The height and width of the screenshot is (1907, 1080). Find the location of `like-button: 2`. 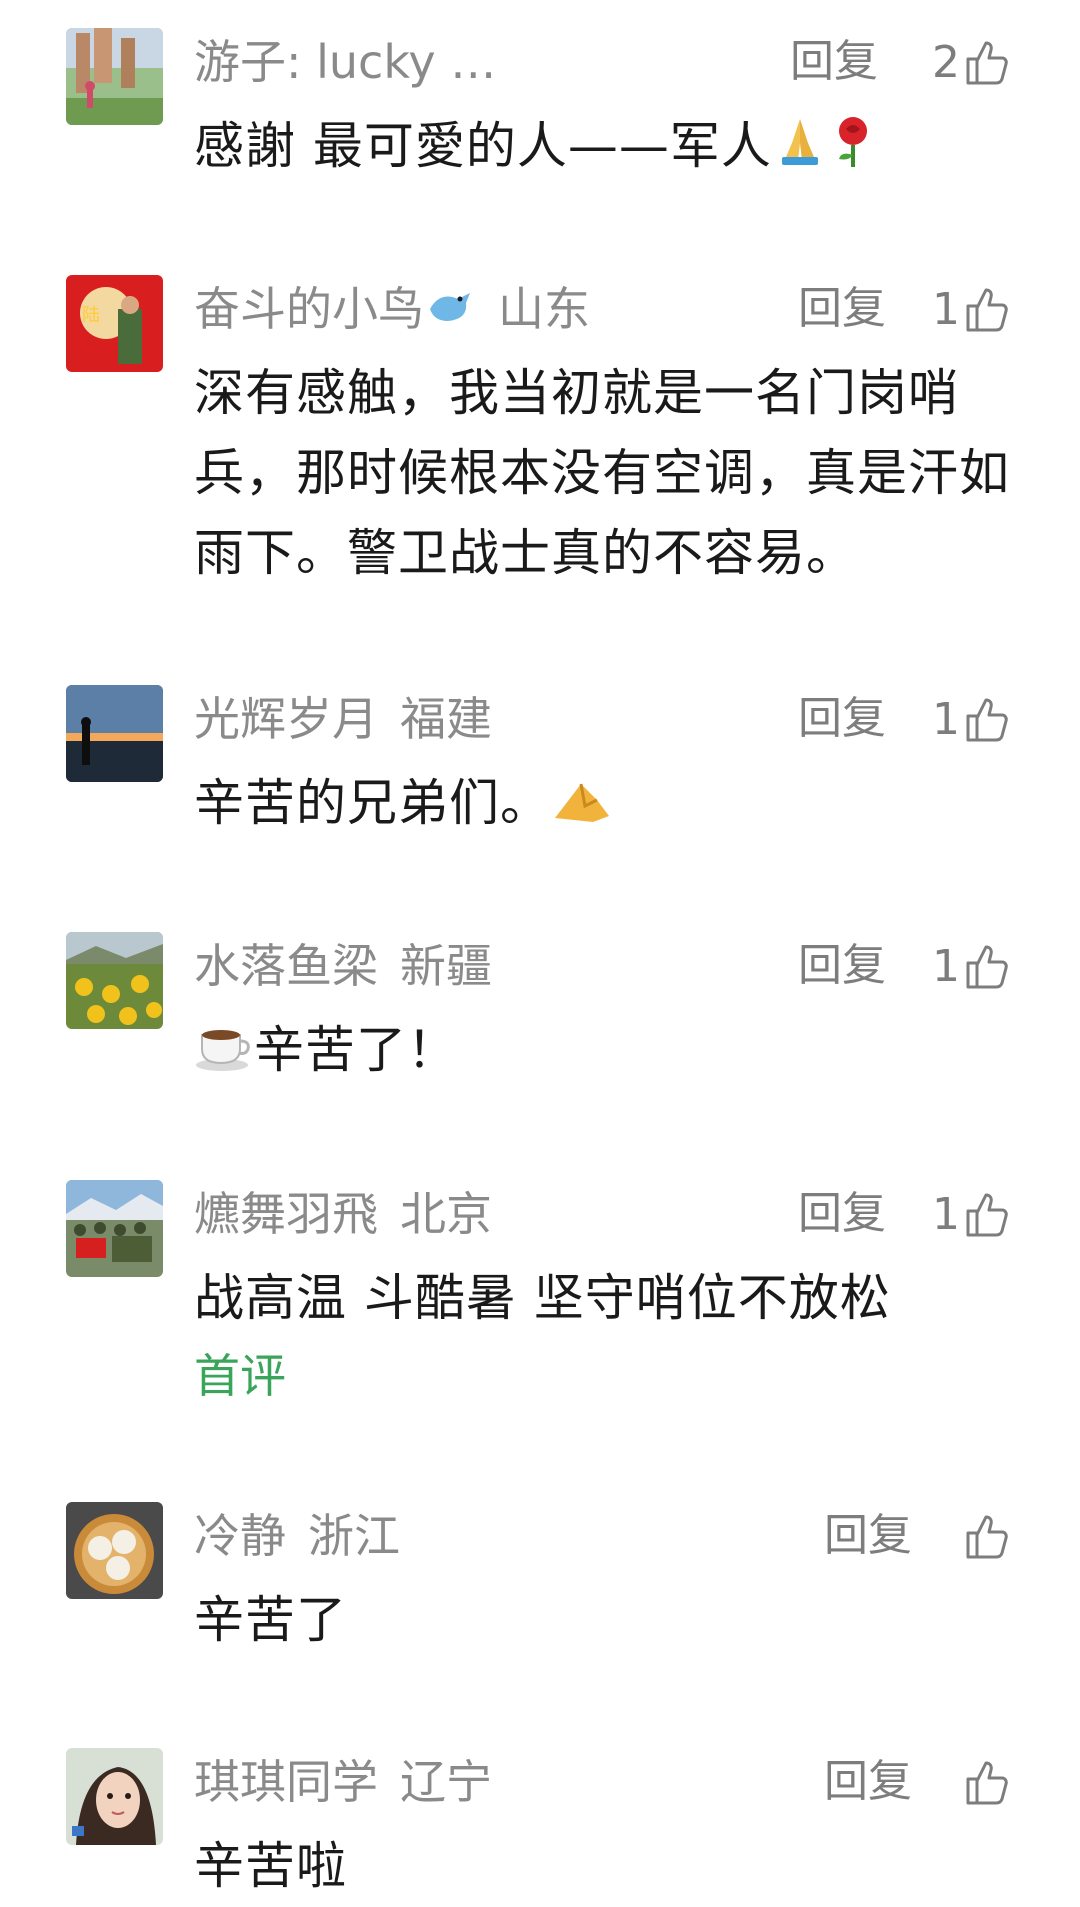

like-button: 2 is located at coordinates (972, 62).